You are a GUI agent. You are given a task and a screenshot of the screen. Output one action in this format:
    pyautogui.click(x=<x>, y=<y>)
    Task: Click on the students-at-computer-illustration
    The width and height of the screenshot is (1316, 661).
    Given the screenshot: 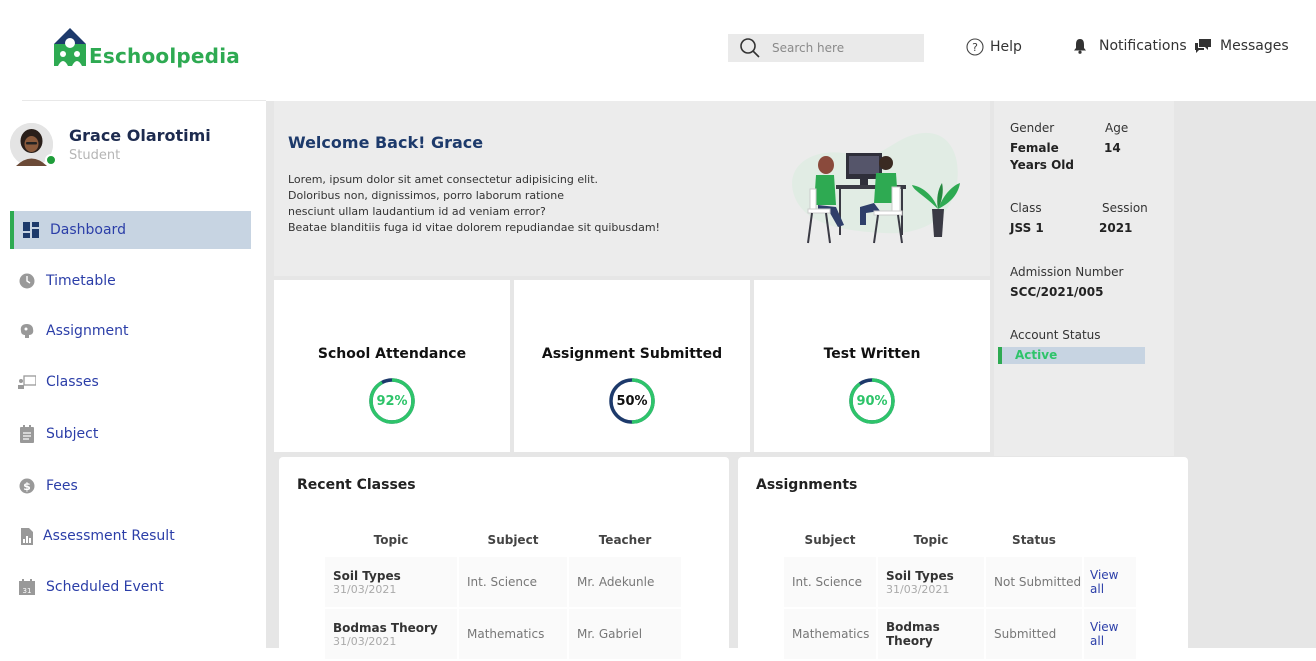 What is the action you would take?
    pyautogui.click(x=876, y=188)
    